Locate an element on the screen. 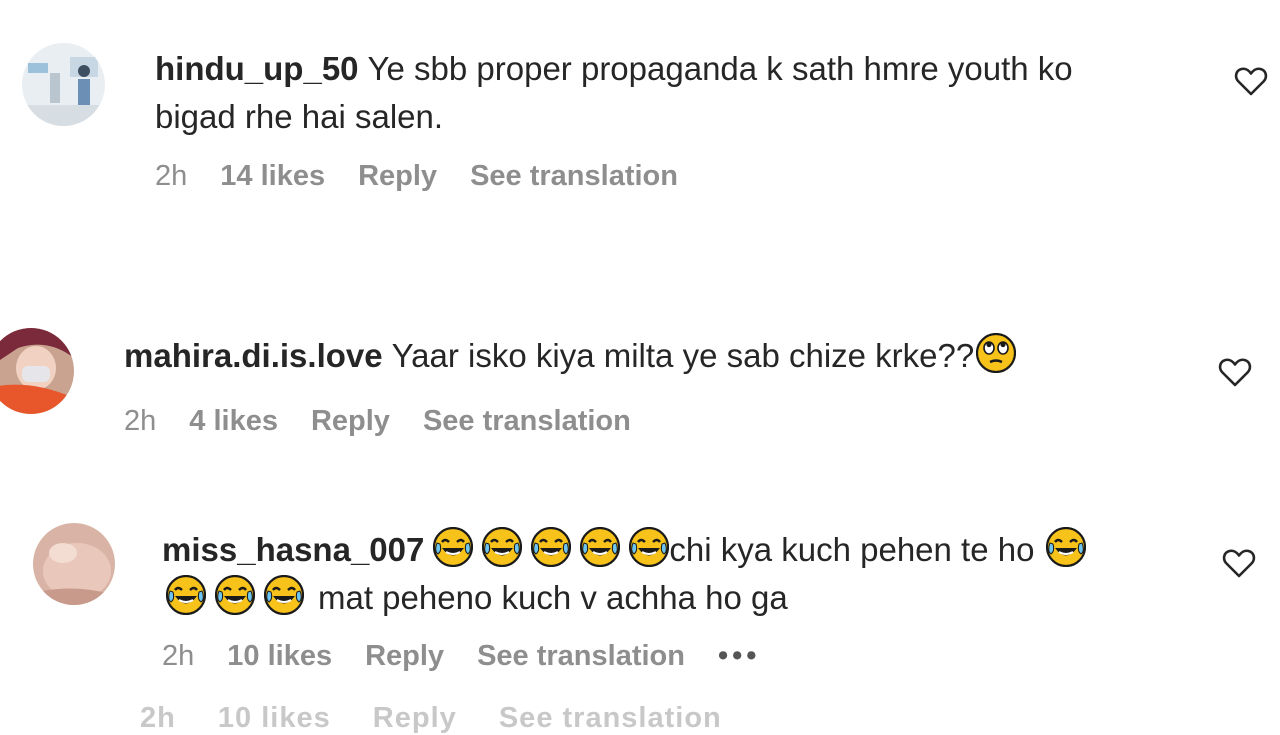 The image size is (1280, 735). username-link: mahira.di.is.love is located at coordinates (253, 355).